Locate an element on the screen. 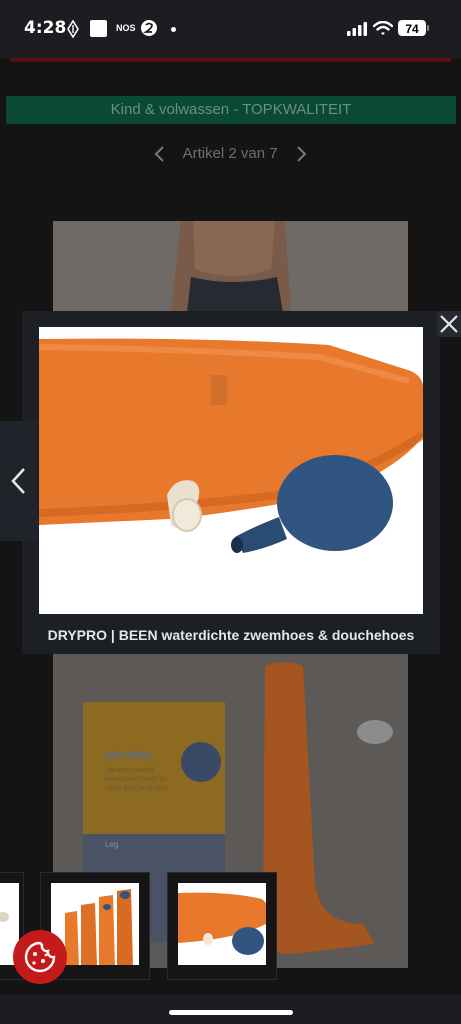 This screenshot has width=461, height=1024. model-torso-image is located at coordinates (230, 267).